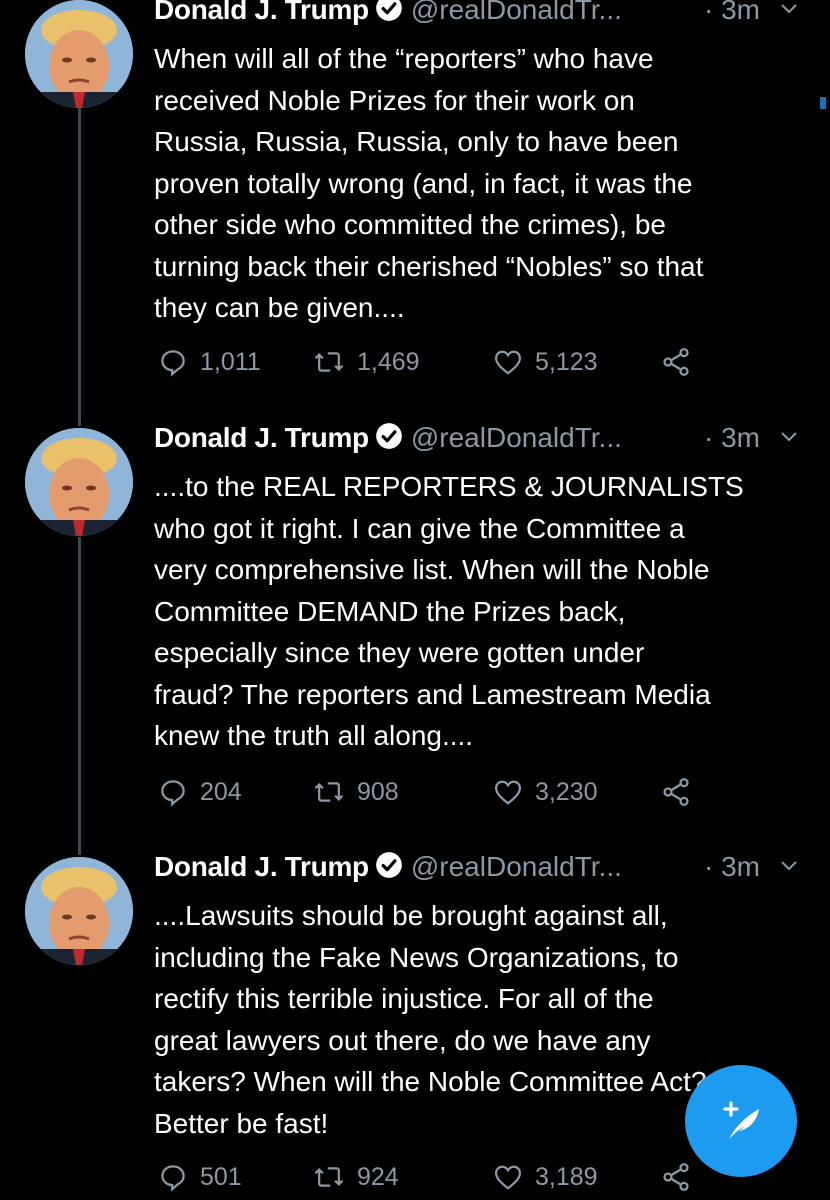 Image resolution: width=830 pixels, height=1200 pixels. Describe the element at coordinates (438, 1177) in the screenshot. I see `tweet-actions: 501 924 3,189` at that location.